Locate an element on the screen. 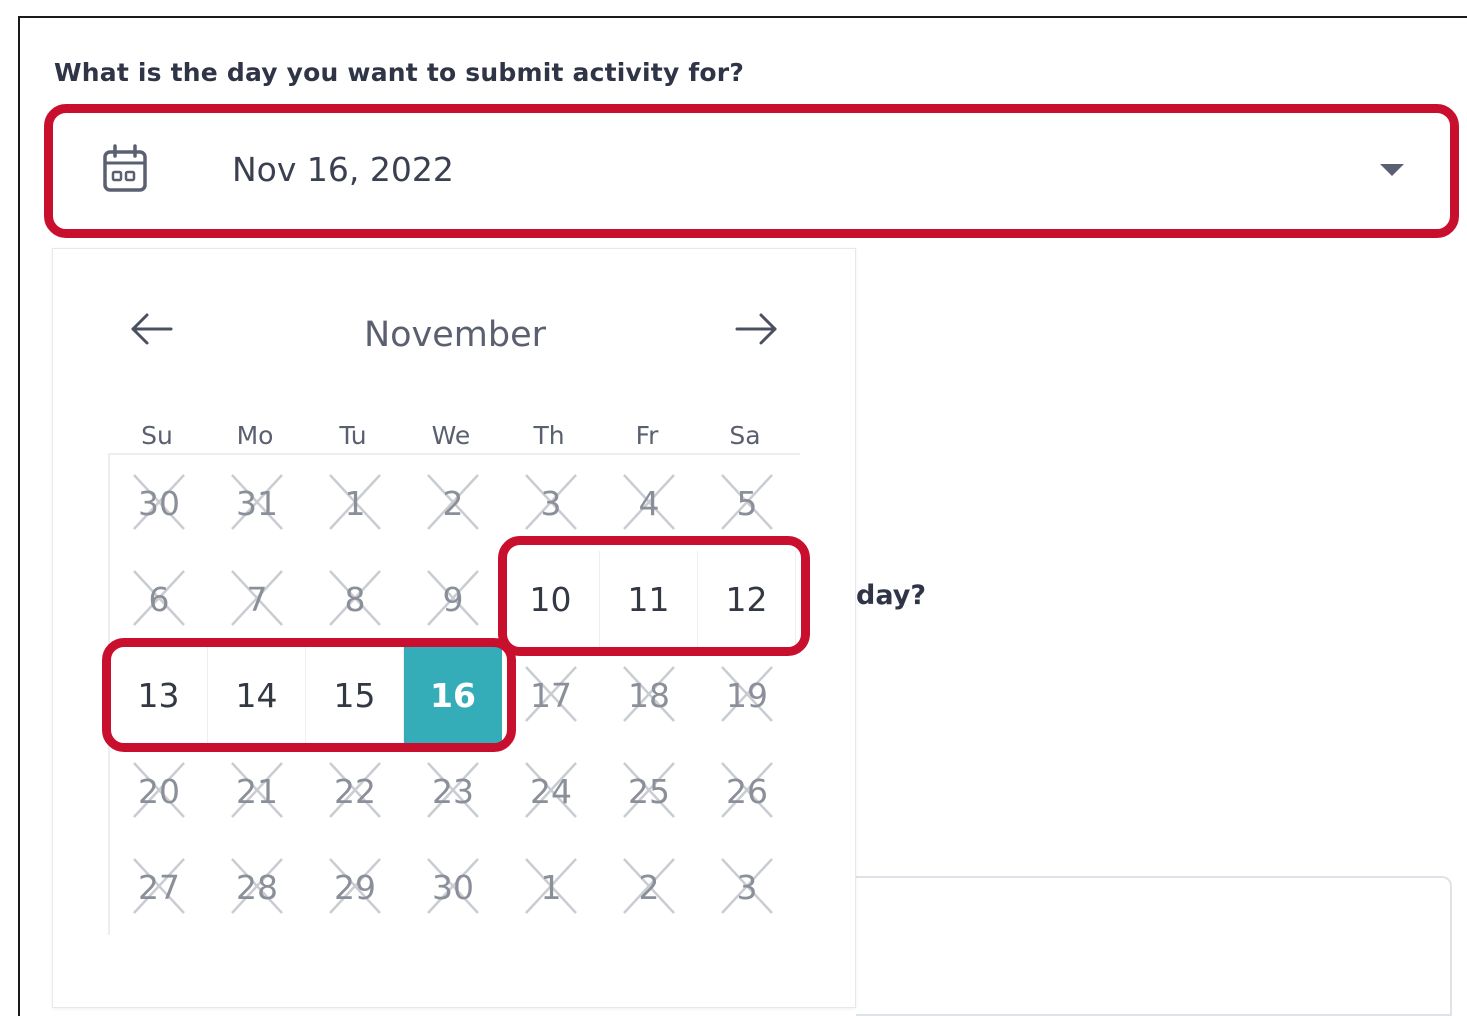 The width and height of the screenshot is (1467, 1016). date-picker-field: Nov 16, 2022 is located at coordinates (750, 170).